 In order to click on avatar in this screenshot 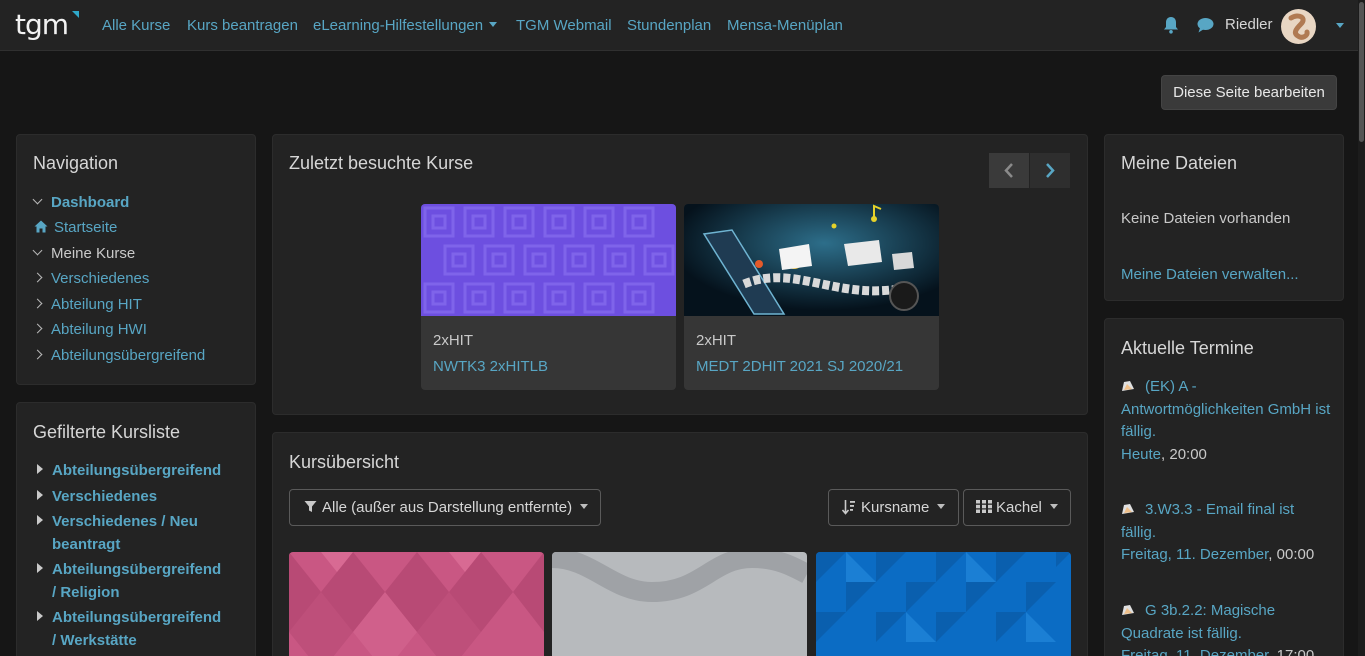, I will do `click(1298, 26)`.